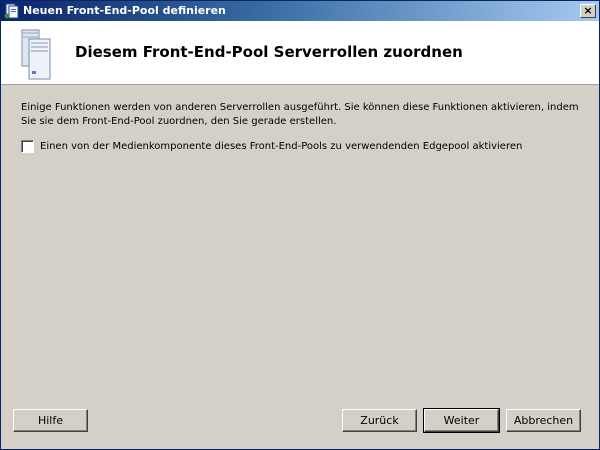 Image resolution: width=600 pixels, height=450 pixels. I want to click on edgepool-checkbox, so click(27, 146).